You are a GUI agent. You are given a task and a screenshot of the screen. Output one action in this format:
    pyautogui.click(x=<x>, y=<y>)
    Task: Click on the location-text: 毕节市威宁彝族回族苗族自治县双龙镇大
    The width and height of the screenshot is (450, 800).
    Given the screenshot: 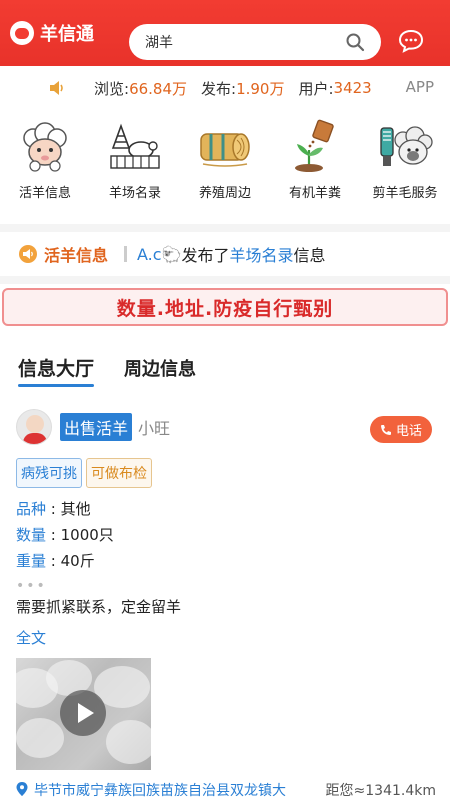 What is the action you would take?
    pyautogui.click(x=179, y=790)
    